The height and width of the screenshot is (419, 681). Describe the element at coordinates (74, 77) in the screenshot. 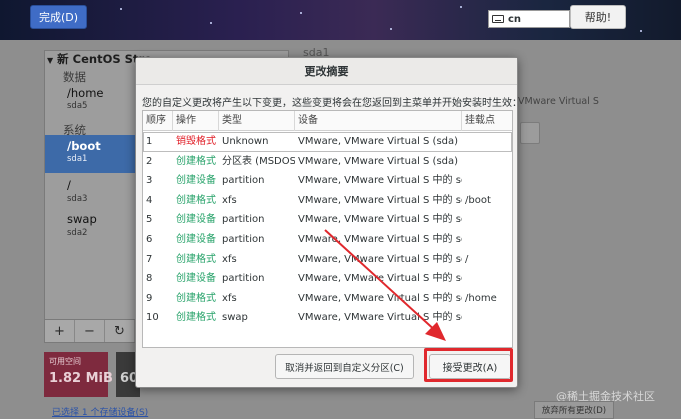

I see `group-label-data: 数据` at that location.